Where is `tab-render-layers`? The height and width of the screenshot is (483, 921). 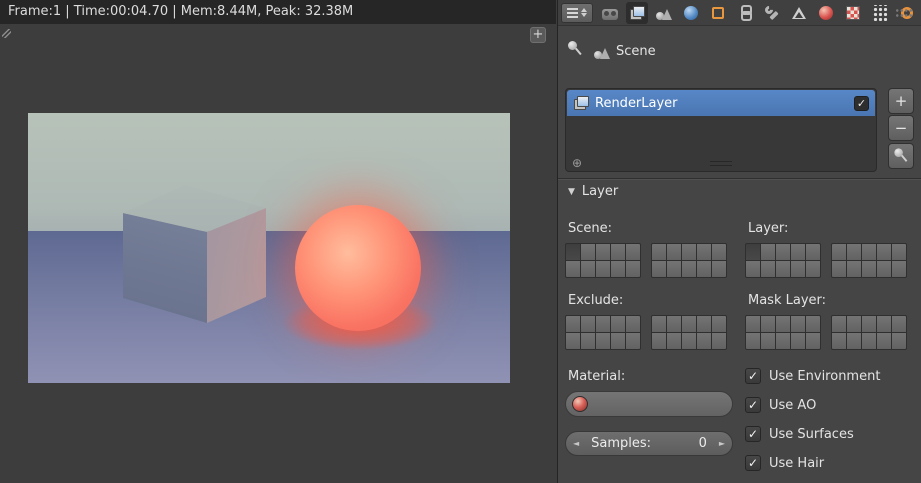 tab-render-layers is located at coordinates (637, 12).